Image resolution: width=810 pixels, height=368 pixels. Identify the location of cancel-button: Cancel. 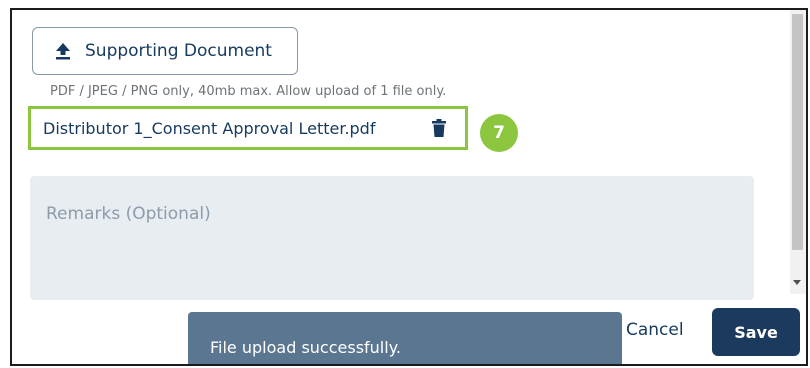
(655, 330).